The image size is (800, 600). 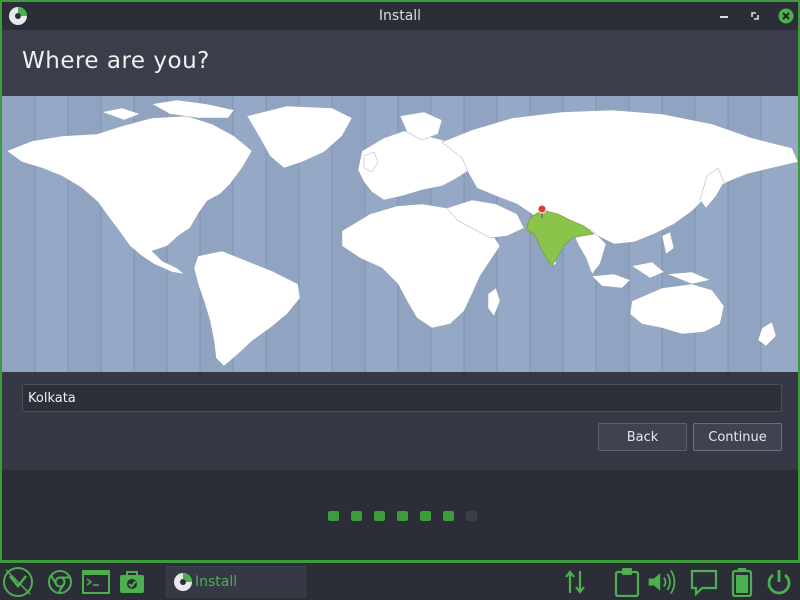 What do you see at coordinates (402, 398) in the screenshot?
I see `location-input` at bounding box center [402, 398].